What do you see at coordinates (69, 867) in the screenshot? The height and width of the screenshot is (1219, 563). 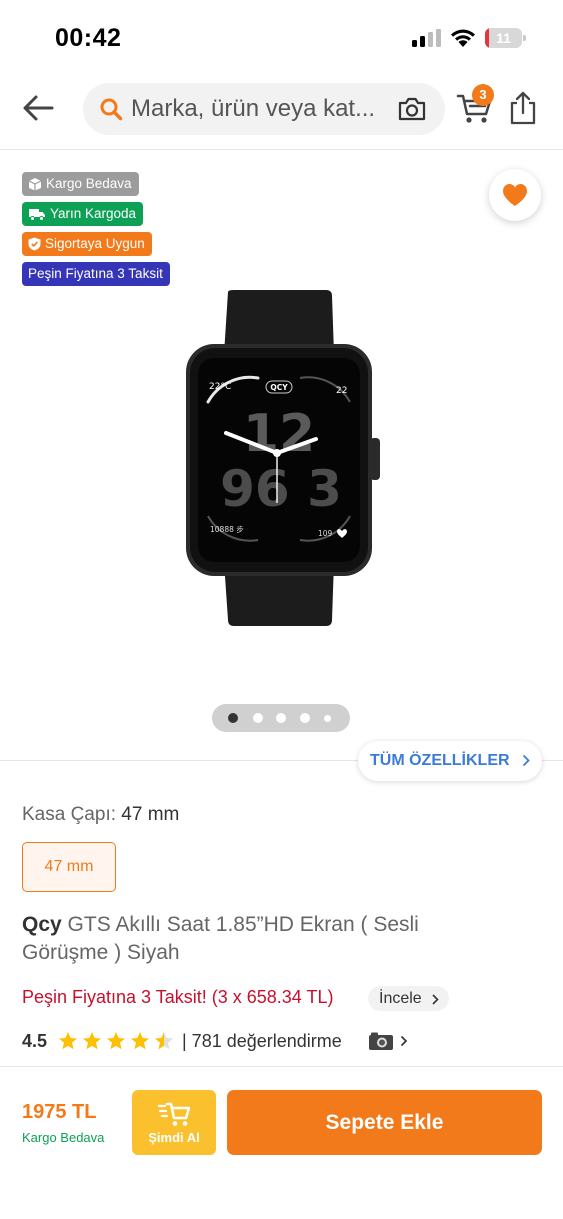 I see `variant-option-47mm: 47 mm` at bounding box center [69, 867].